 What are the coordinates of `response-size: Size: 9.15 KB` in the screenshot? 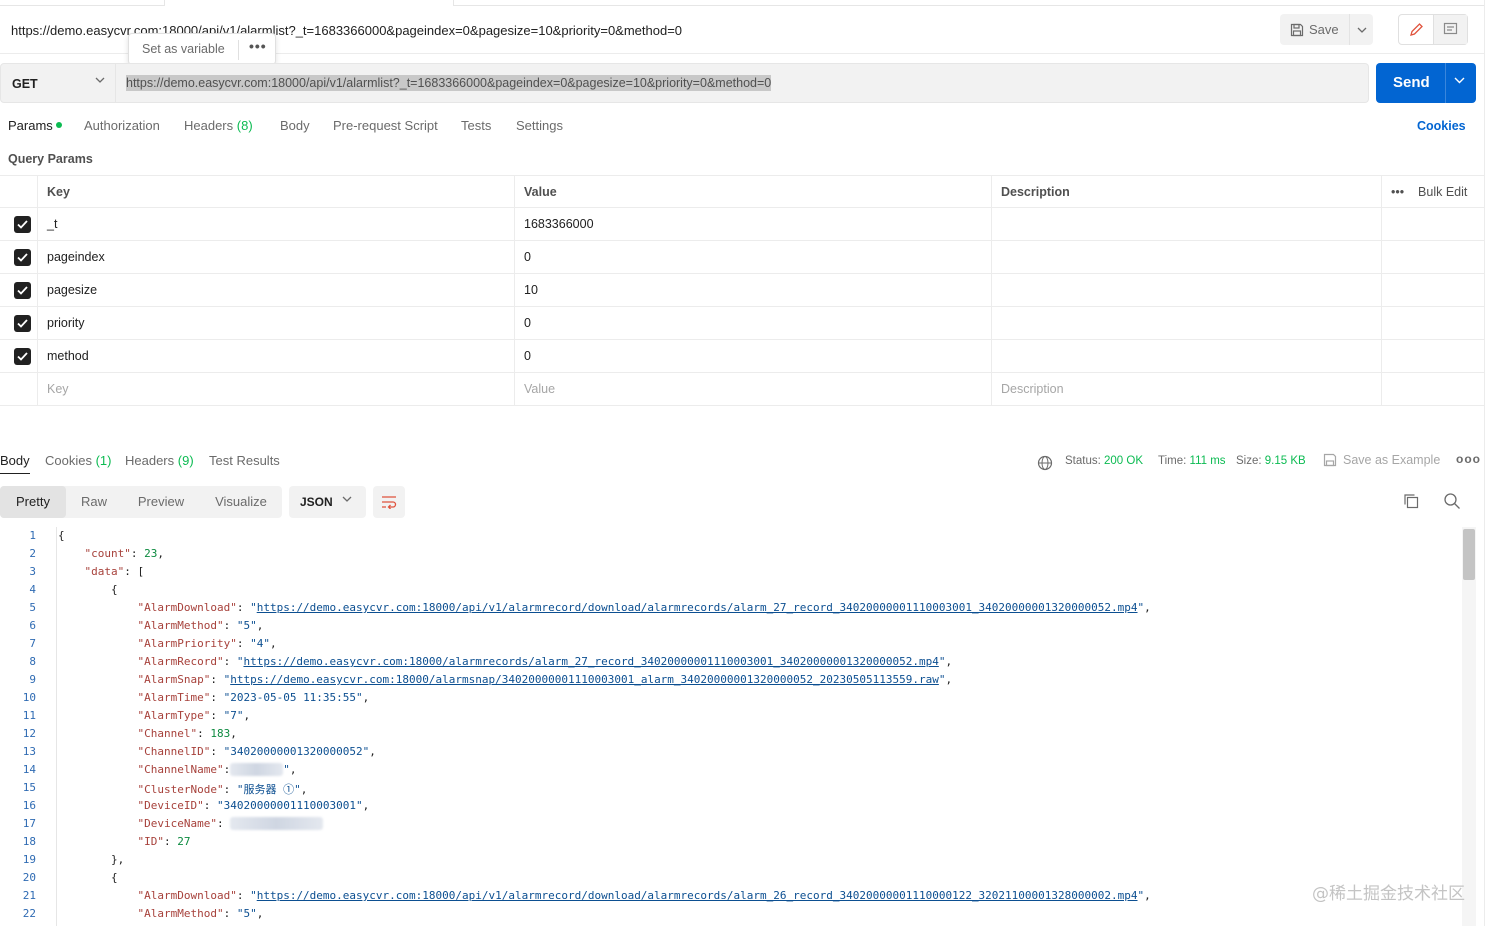 It's located at (1271, 461).